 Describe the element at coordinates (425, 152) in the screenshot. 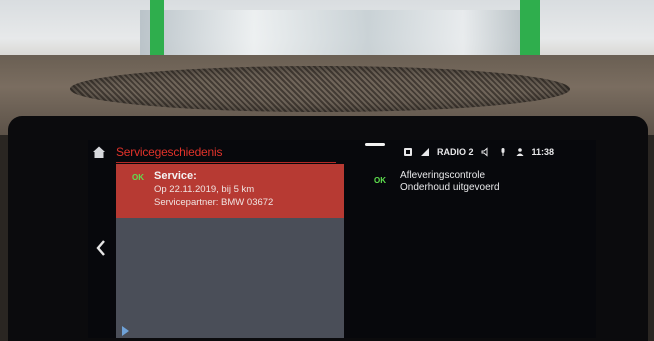

I see `signal-icon` at that location.